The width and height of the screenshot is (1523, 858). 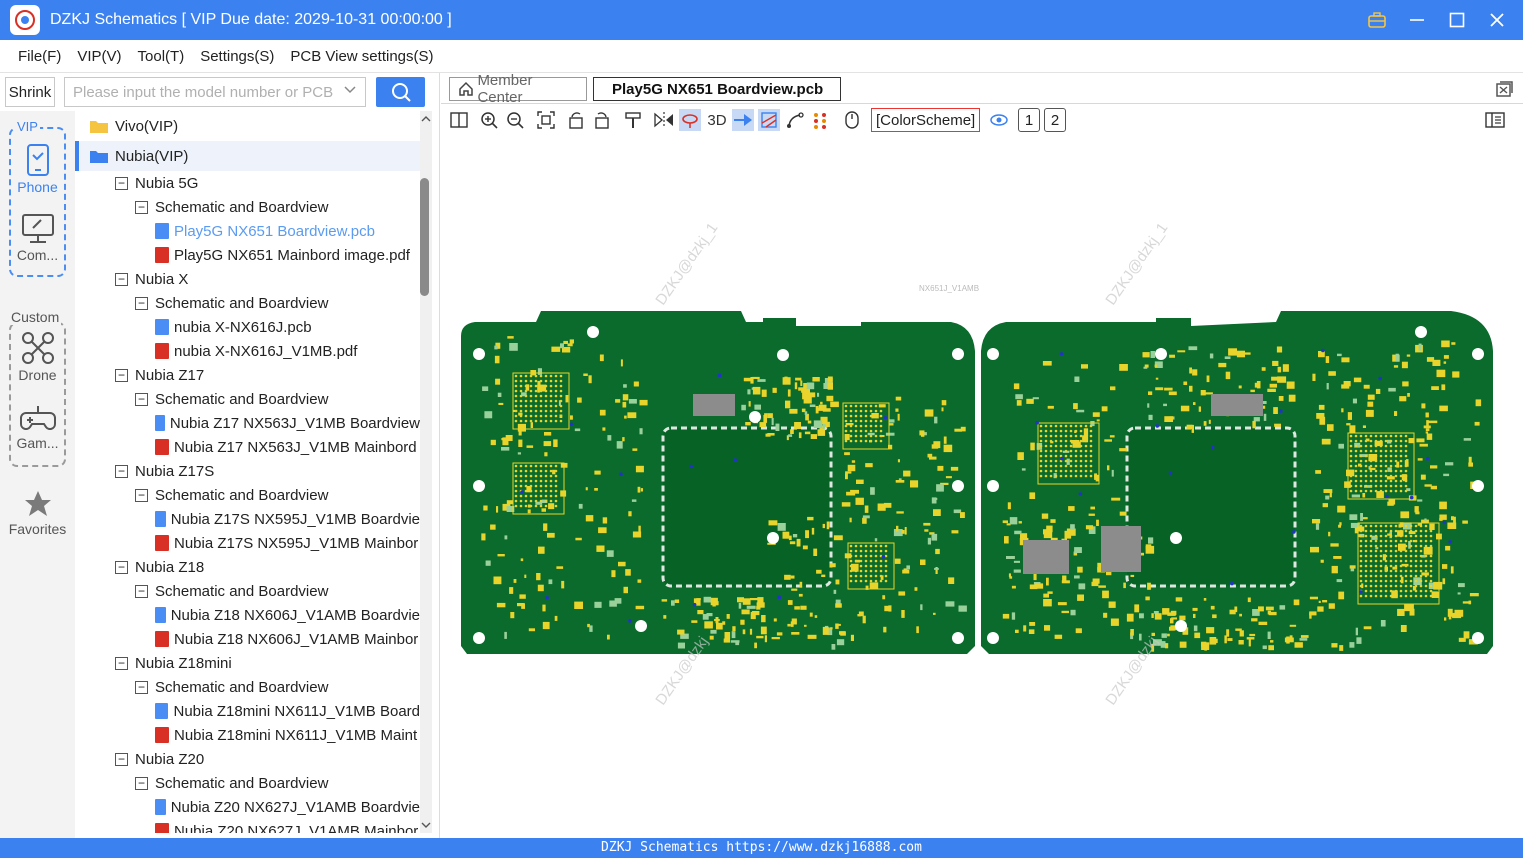 I want to click on tree-node: − Nubia Z20, so click(x=267, y=759).